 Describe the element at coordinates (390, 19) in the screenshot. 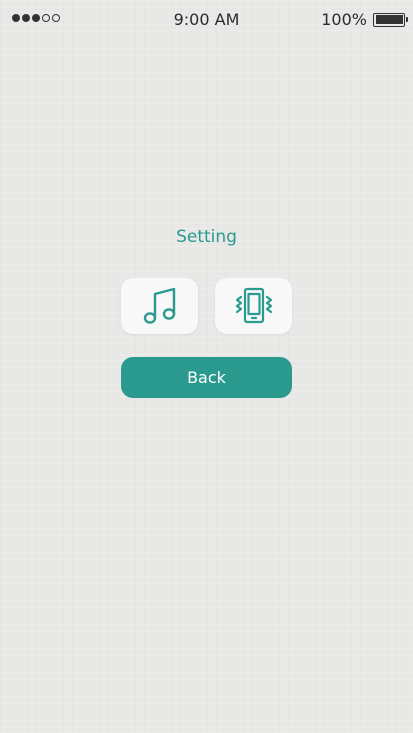

I see `battery-icon` at that location.